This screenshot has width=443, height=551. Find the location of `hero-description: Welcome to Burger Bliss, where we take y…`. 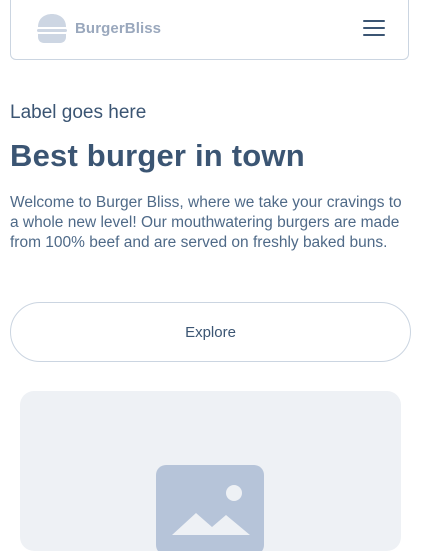

hero-description: Welcome to Burger Bliss, where we take y… is located at coordinates (206, 222).